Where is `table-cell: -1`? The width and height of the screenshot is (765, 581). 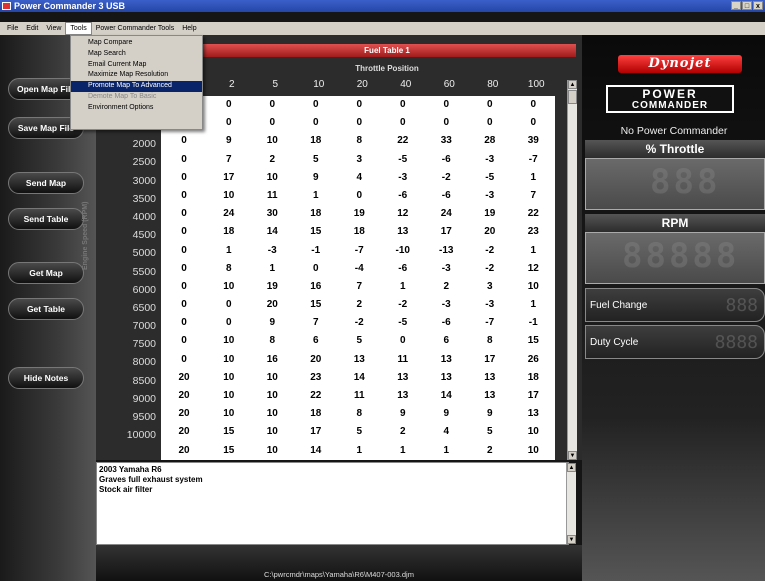
table-cell: -1 is located at coordinates (316, 251).